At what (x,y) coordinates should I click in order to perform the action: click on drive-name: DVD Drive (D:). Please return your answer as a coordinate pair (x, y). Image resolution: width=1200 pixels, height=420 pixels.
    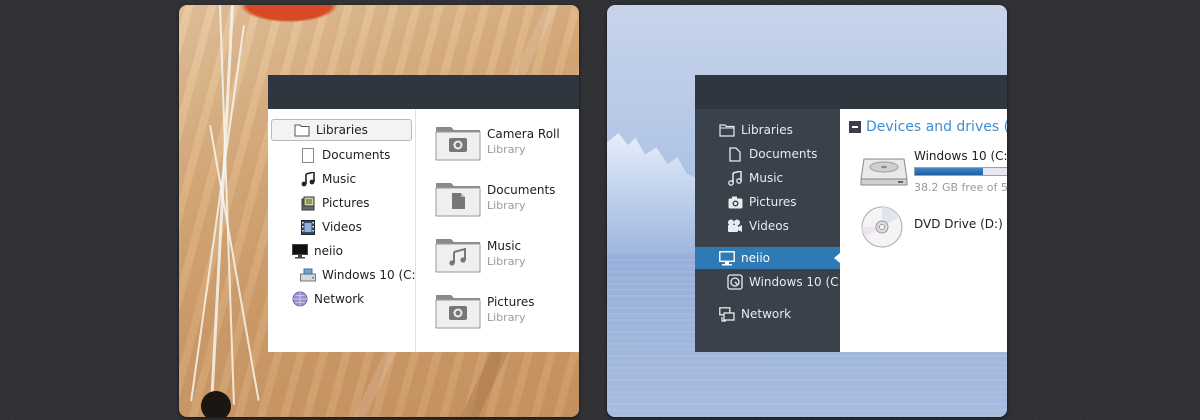
    Looking at the image, I should click on (958, 224).